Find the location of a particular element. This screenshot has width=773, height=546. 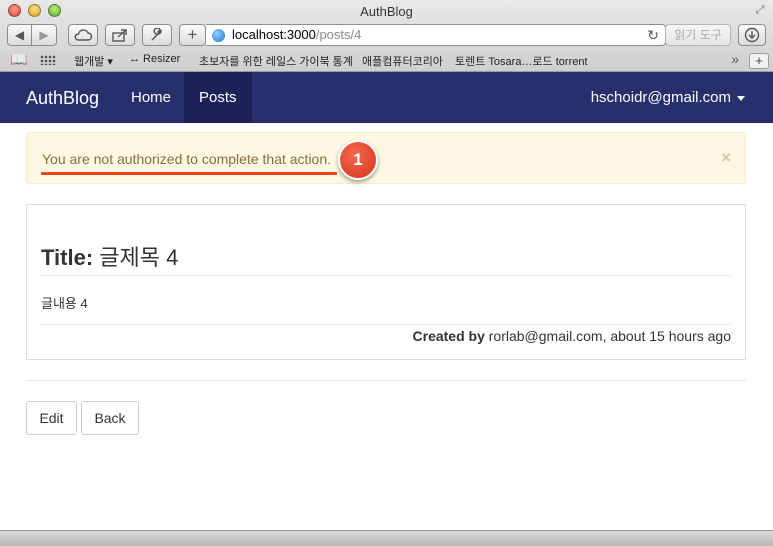

nav-home-link: Home is located at coordinates (151, 97).